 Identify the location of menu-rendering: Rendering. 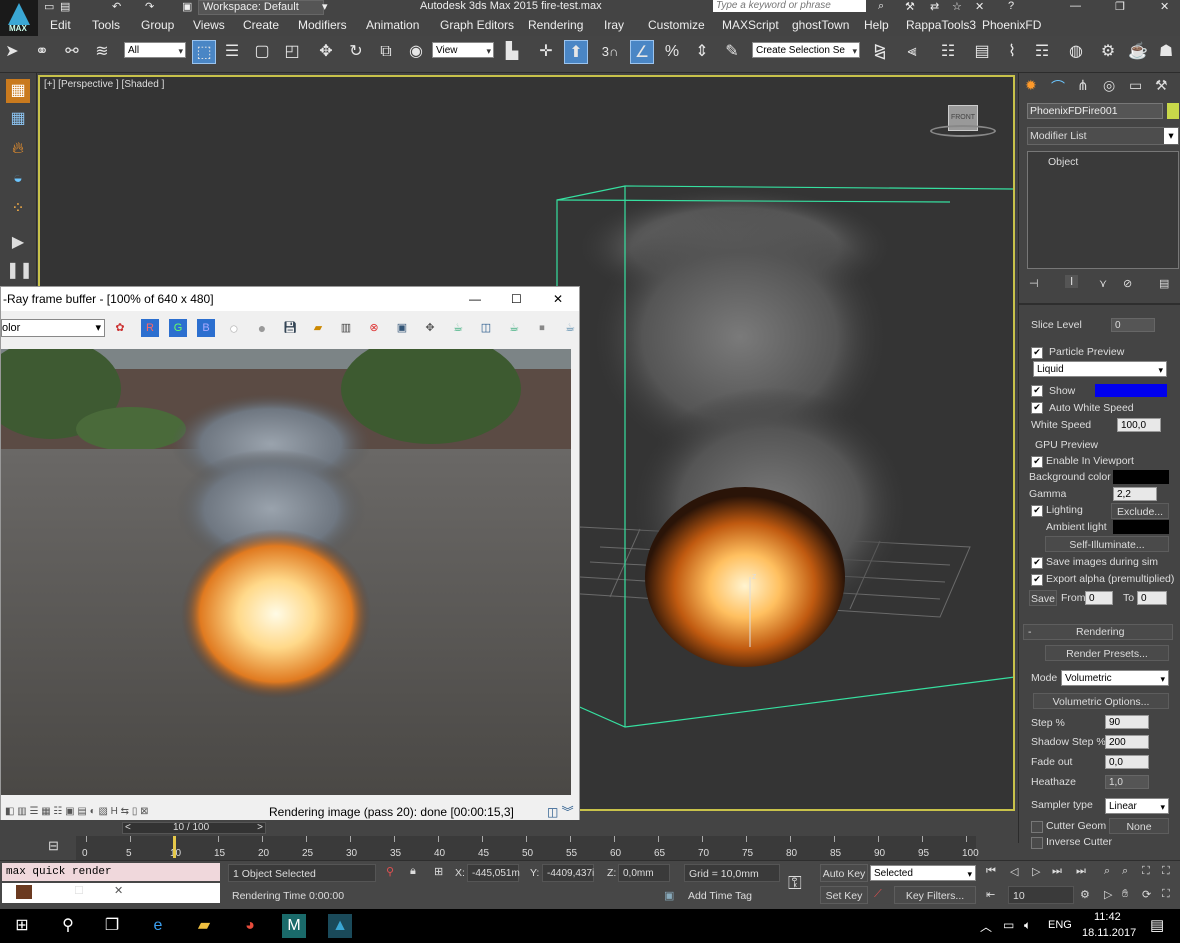
(555, 25).